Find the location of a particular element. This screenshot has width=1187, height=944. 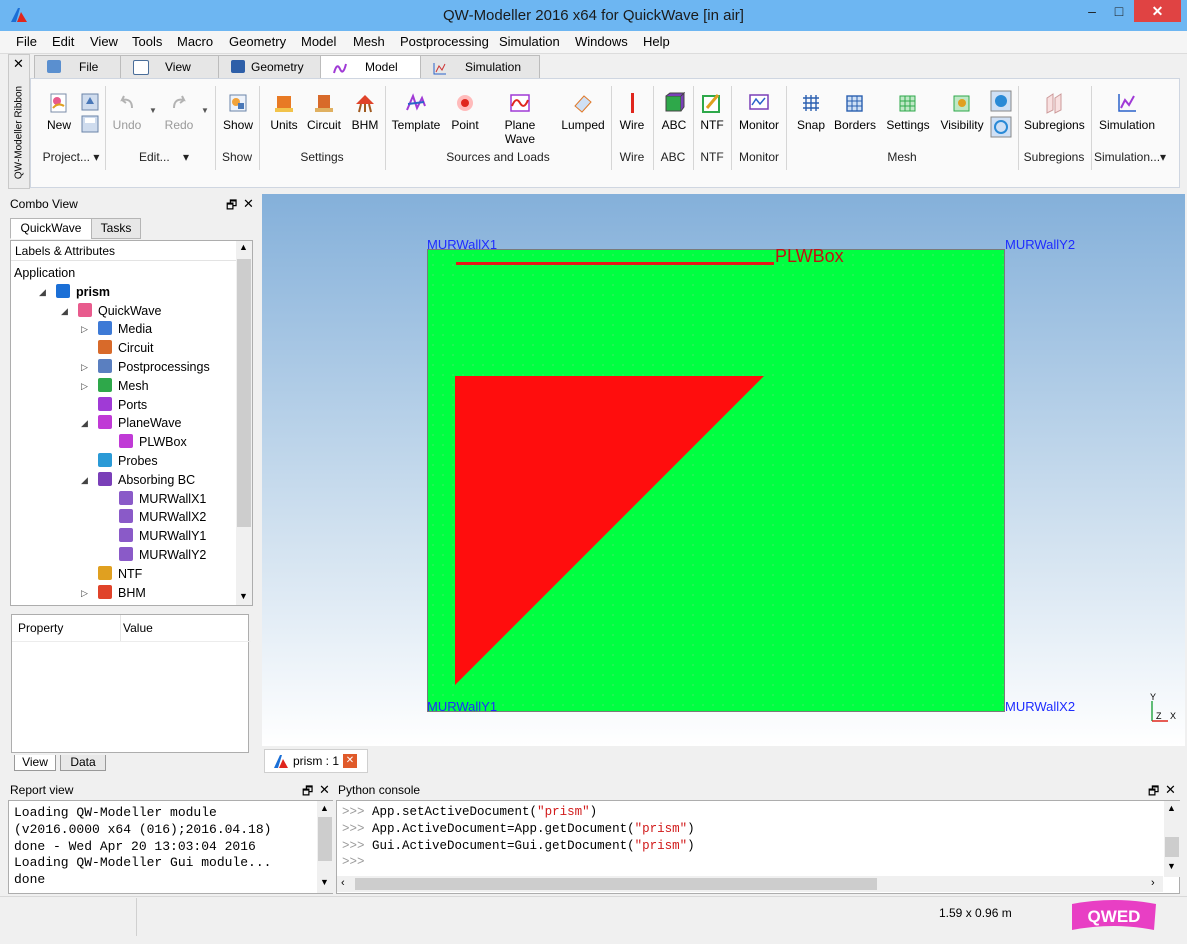

ribbon-tab-view: View is located at coordinates (170, 67).